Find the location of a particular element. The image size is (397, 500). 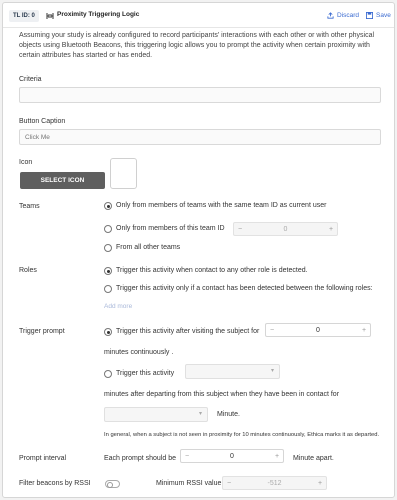

discard-icon is located at coordinates (330, 15).